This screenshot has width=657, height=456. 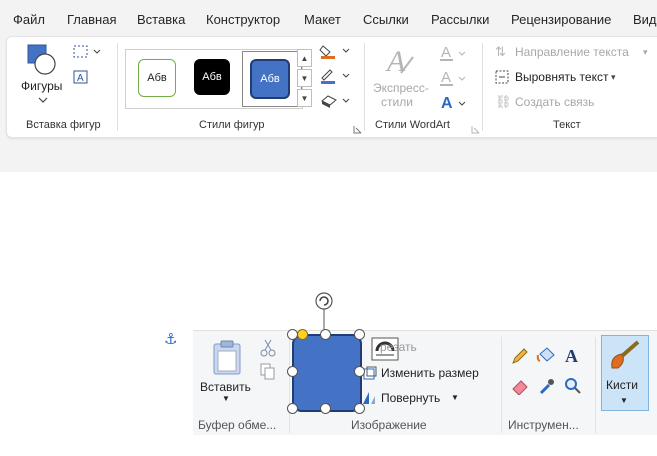 What do you see at coordinates (502, 77) in the screenshot?
I see `align-text-icon` at bounding box center [502, 77].